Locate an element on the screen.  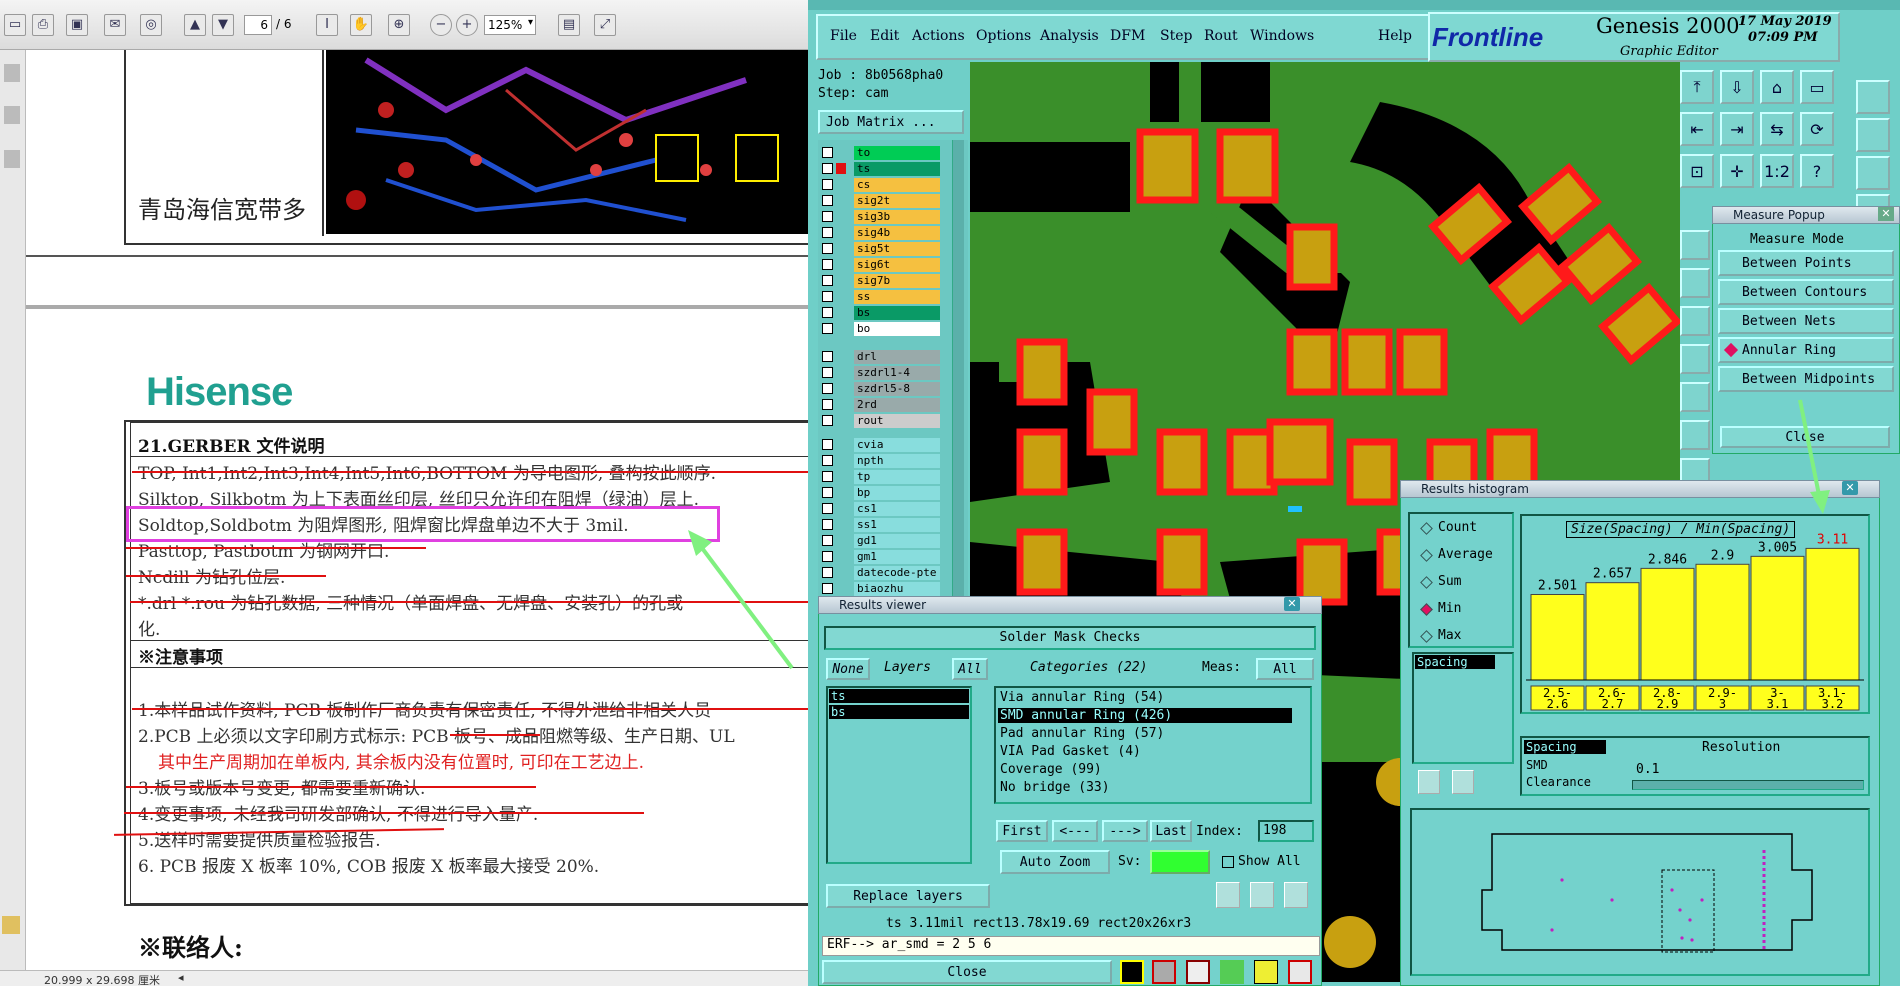
print-icon: ⎙ is located at coordinates (43, 25).